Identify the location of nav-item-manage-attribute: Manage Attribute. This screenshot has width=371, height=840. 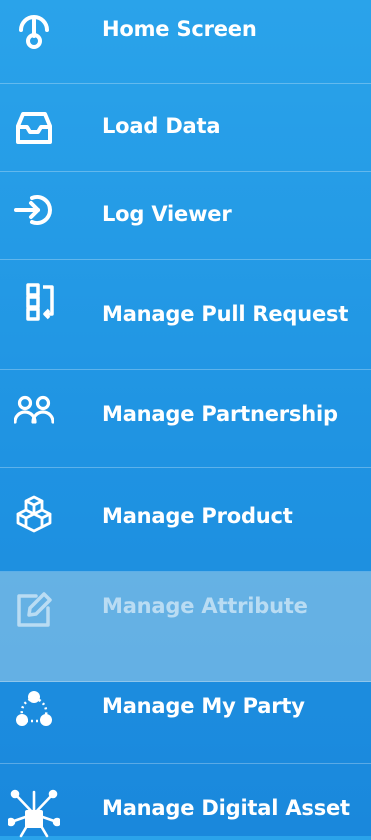
(185, 627).